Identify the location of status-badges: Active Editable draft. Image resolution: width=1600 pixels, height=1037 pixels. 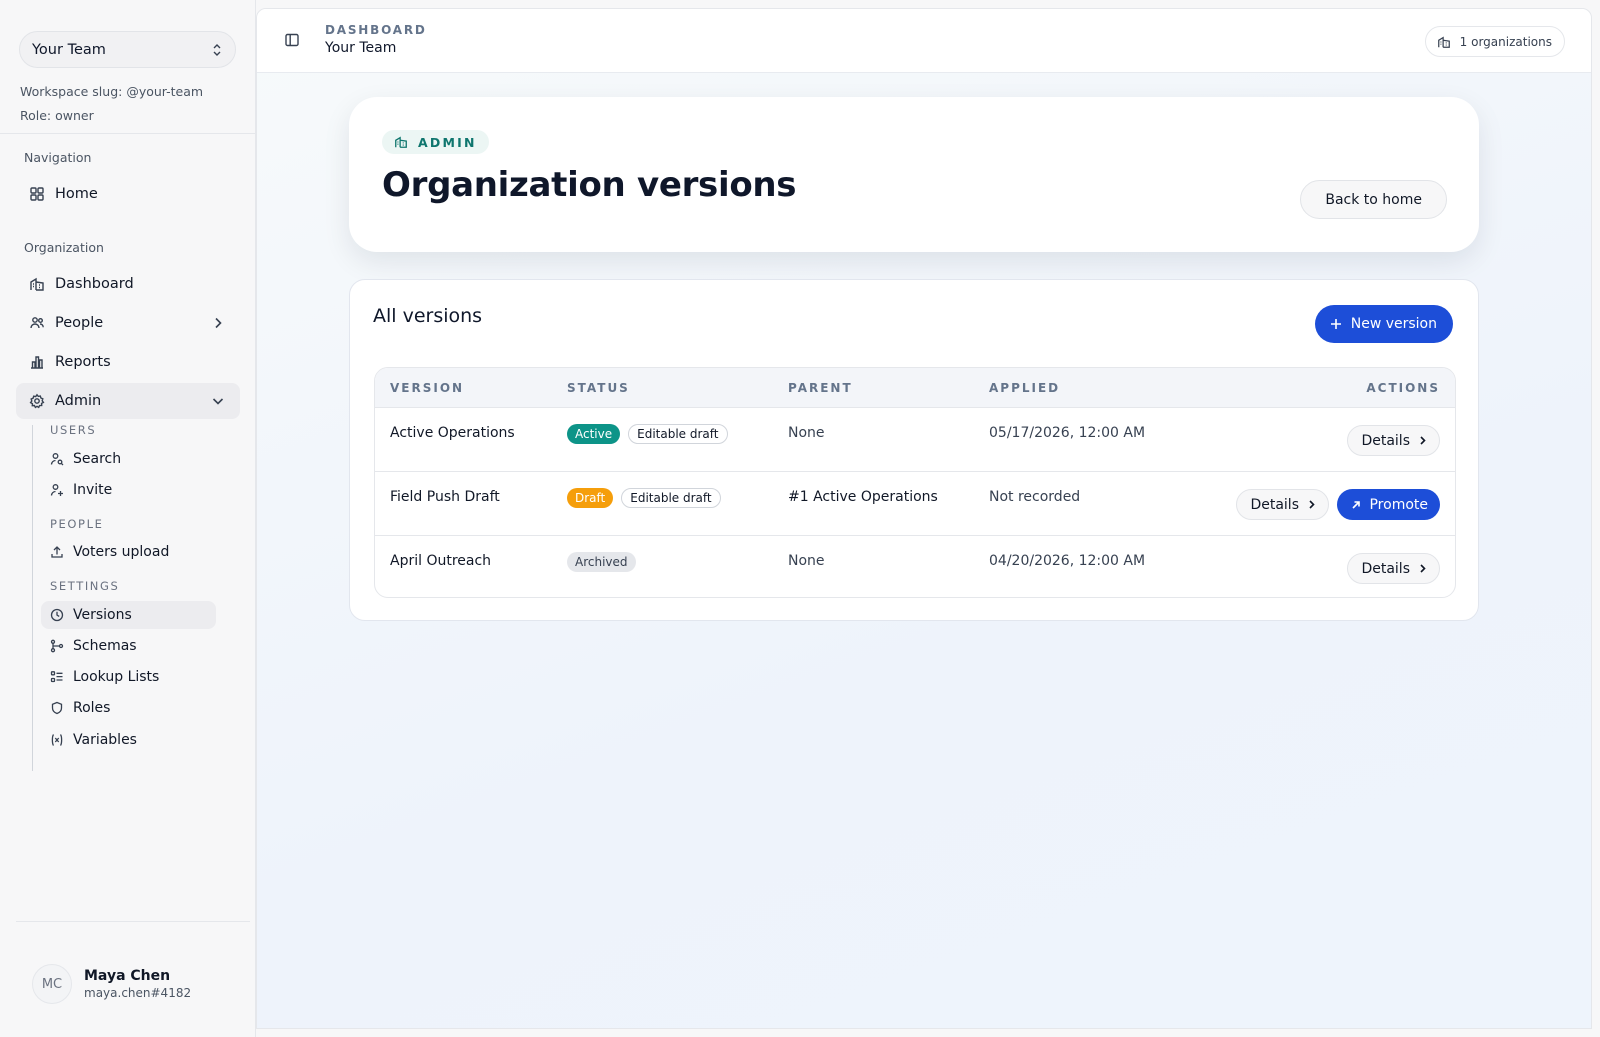
(647, 434).